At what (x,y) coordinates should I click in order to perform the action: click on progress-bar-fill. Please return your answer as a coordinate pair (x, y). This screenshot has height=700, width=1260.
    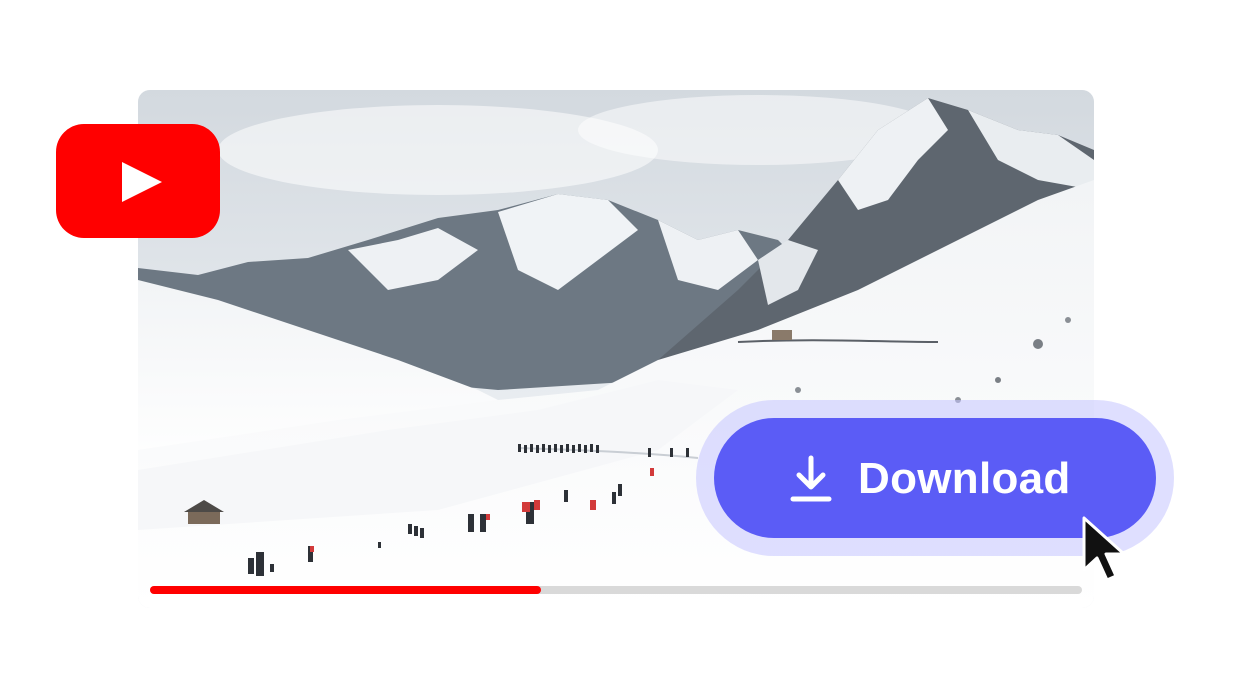
    Looking at the image, I should click on (346, 590).